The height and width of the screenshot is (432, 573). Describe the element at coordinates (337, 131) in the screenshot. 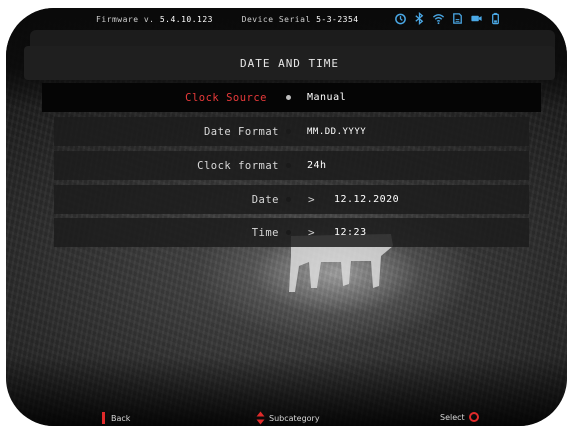

I see `menu-item-value: MM.DD.YYYY` at that location.